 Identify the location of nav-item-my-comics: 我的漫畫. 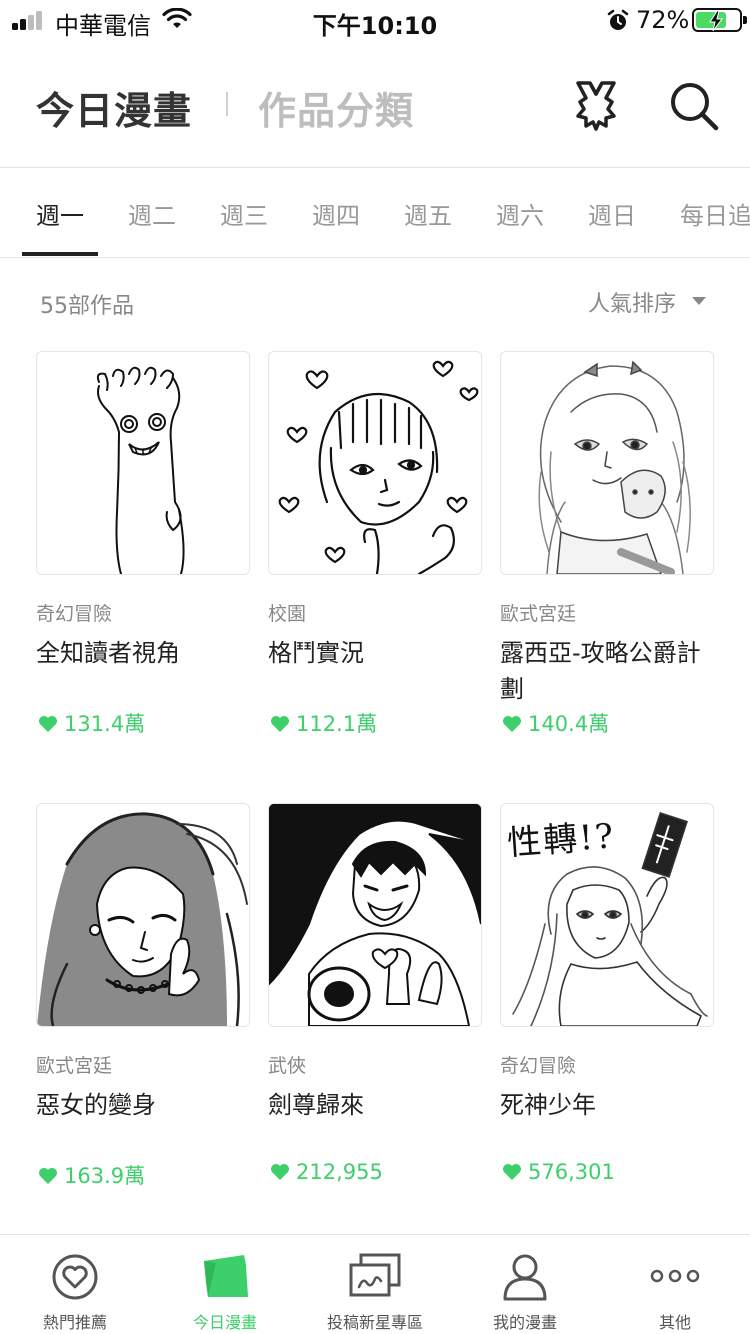
(525, 1284).